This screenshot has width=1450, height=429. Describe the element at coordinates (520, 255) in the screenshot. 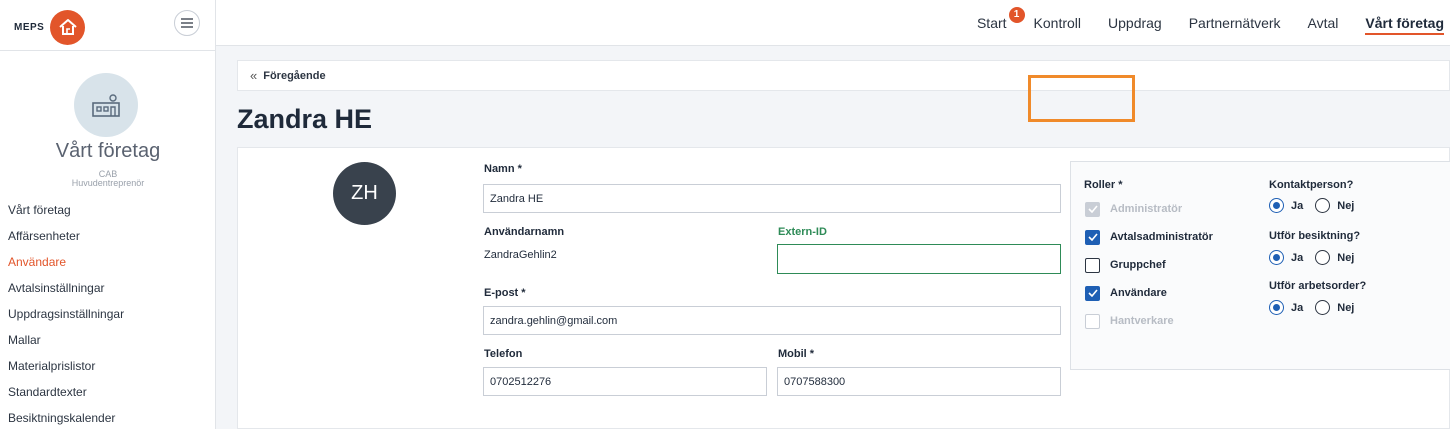

I see `username-value: ZandraGehlin2` at that location.